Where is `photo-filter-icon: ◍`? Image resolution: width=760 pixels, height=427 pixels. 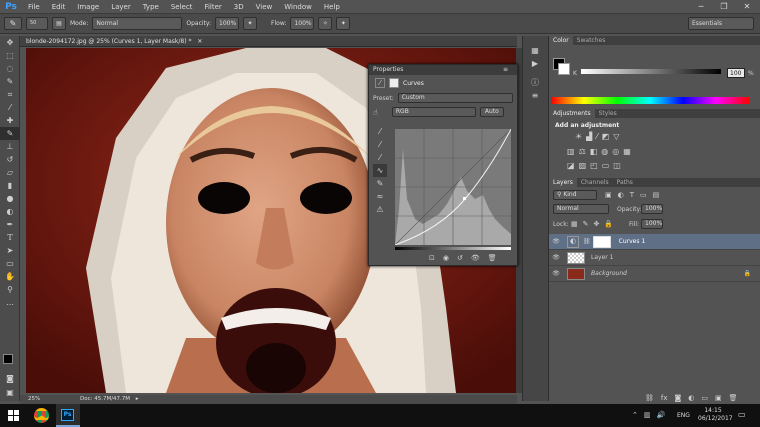
photo-filter-icon: ◍ is located at coordinates (604, 151).